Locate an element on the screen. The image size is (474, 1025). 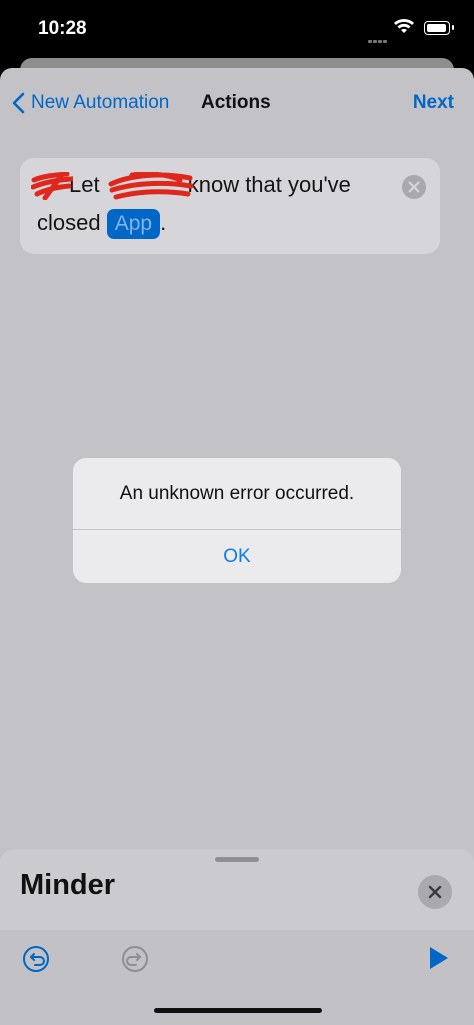
app-variable-token: App is located at coordinates (133, 224).